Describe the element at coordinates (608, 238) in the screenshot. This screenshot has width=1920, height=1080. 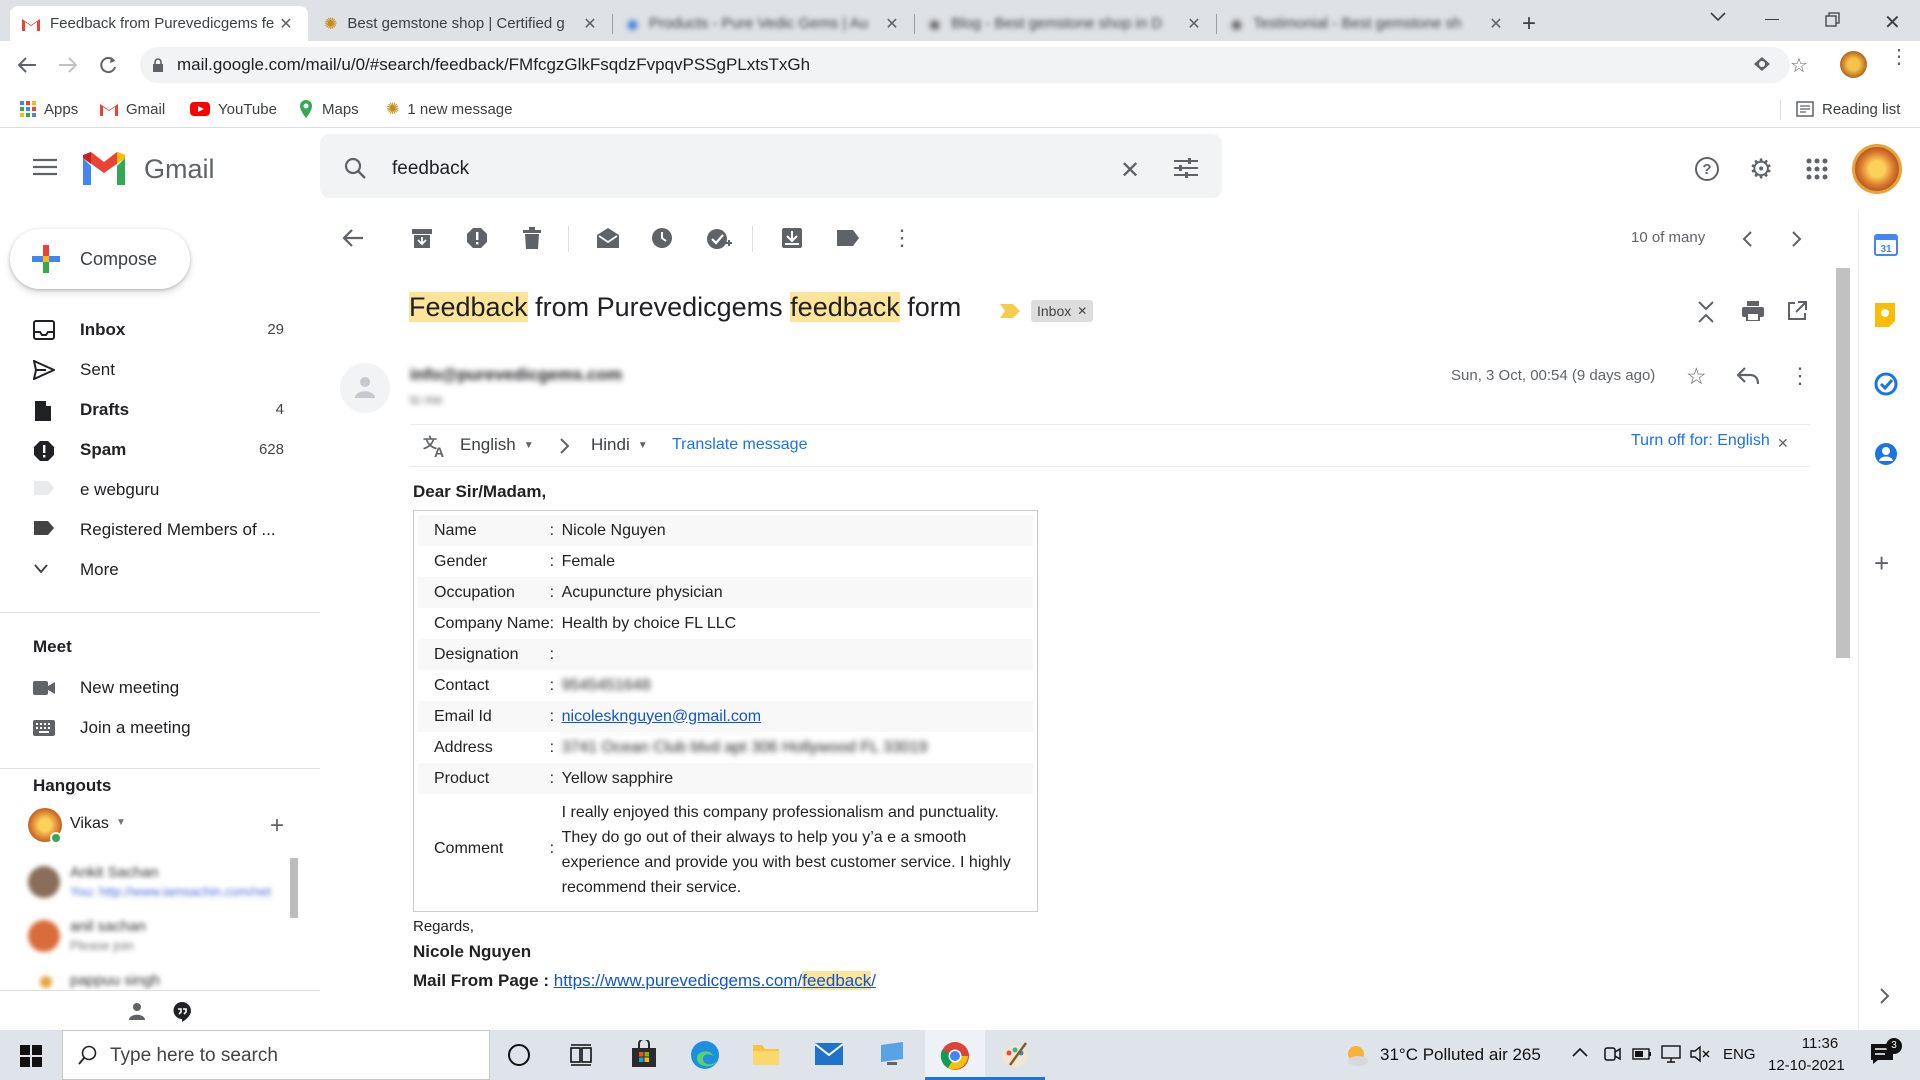
I see `mark-unread-icon` at that location.